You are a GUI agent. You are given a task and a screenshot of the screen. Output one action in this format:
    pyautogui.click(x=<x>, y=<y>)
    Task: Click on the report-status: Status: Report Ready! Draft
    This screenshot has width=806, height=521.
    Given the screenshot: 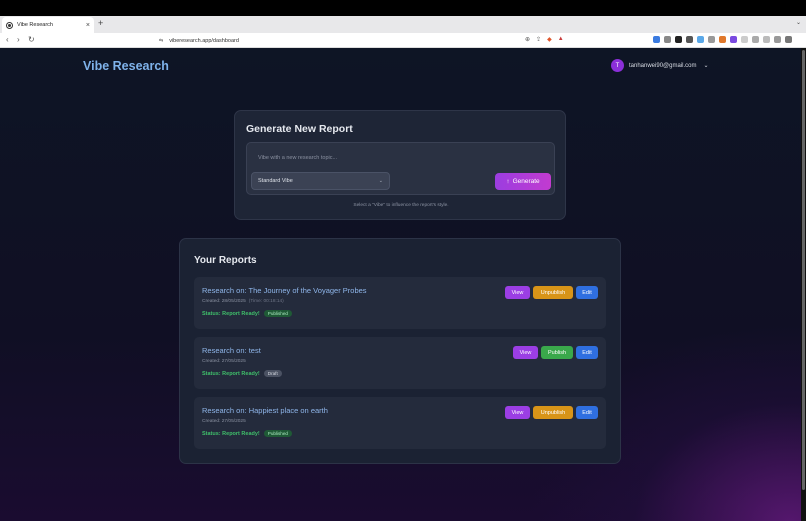 What is the action you would take?
    pyautogui.click(x=242, y=373)
    